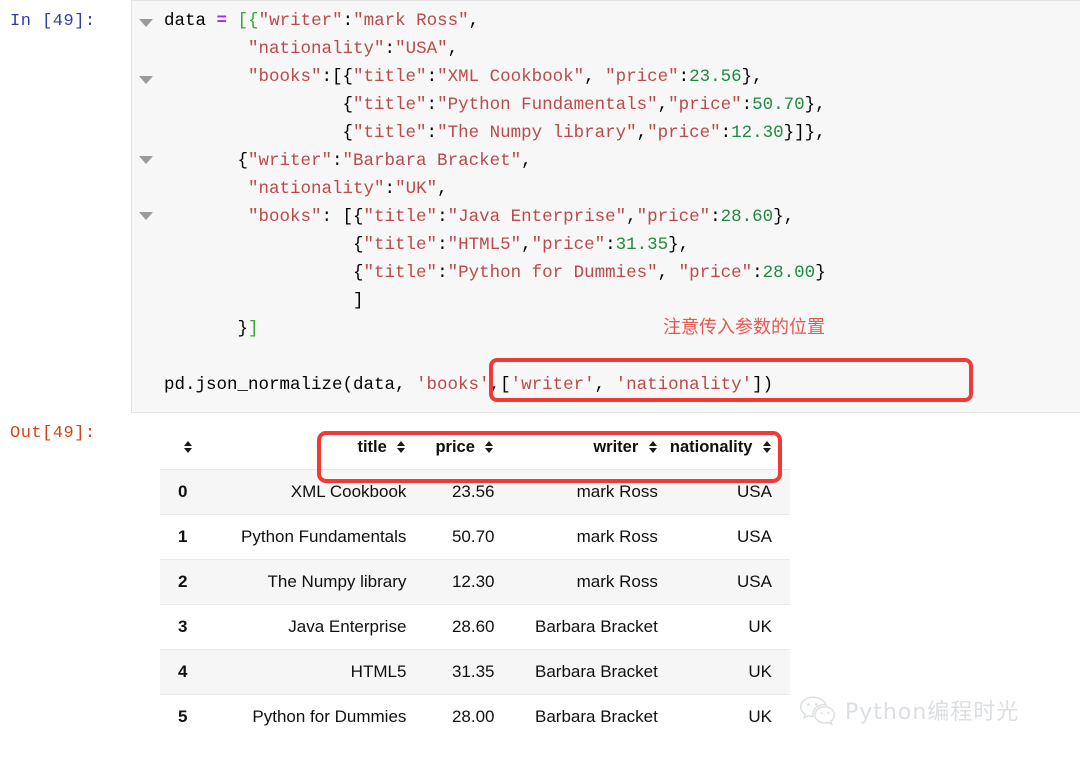 This screenshot has width=1080, height=759. What do you see at coordinates (932, 712) in the screenshot?
I see `watermark-label: Python编程时光` at bounding box center [932, 712].